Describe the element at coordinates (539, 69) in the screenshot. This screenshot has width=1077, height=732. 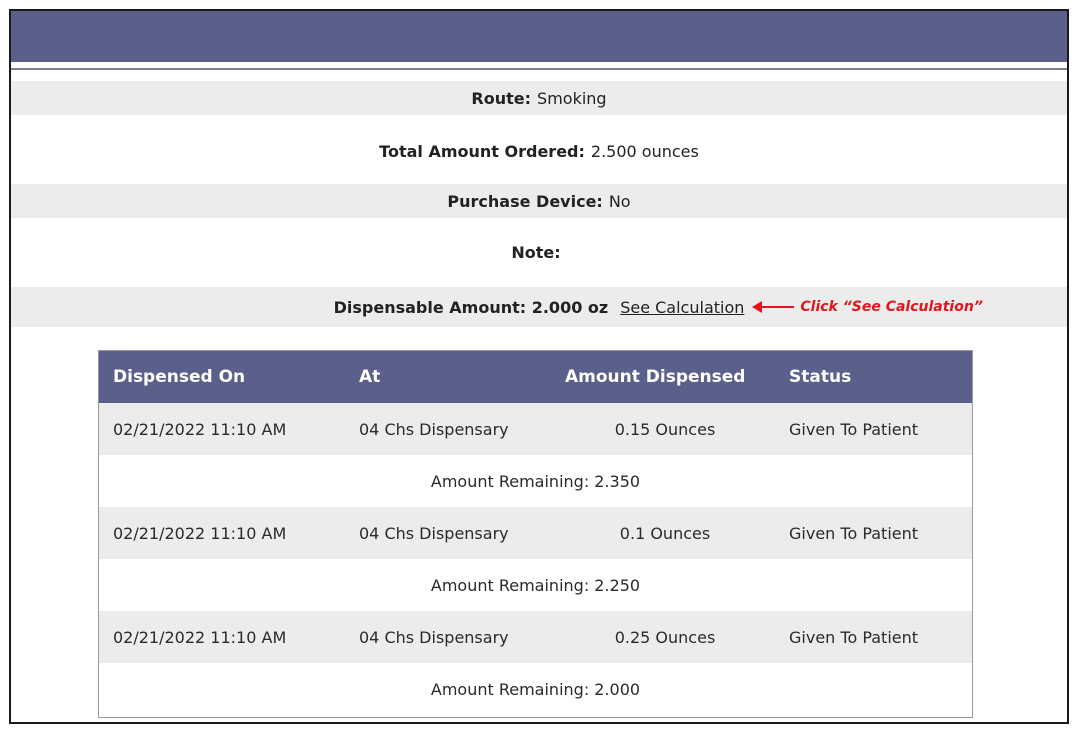
I see `header-divider` at that location.